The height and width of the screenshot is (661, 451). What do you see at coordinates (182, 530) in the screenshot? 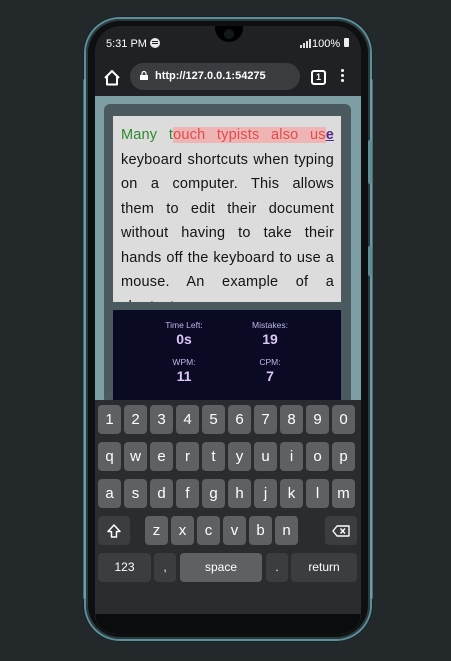
I see `key-x: x` at bounding box center [182, 530].